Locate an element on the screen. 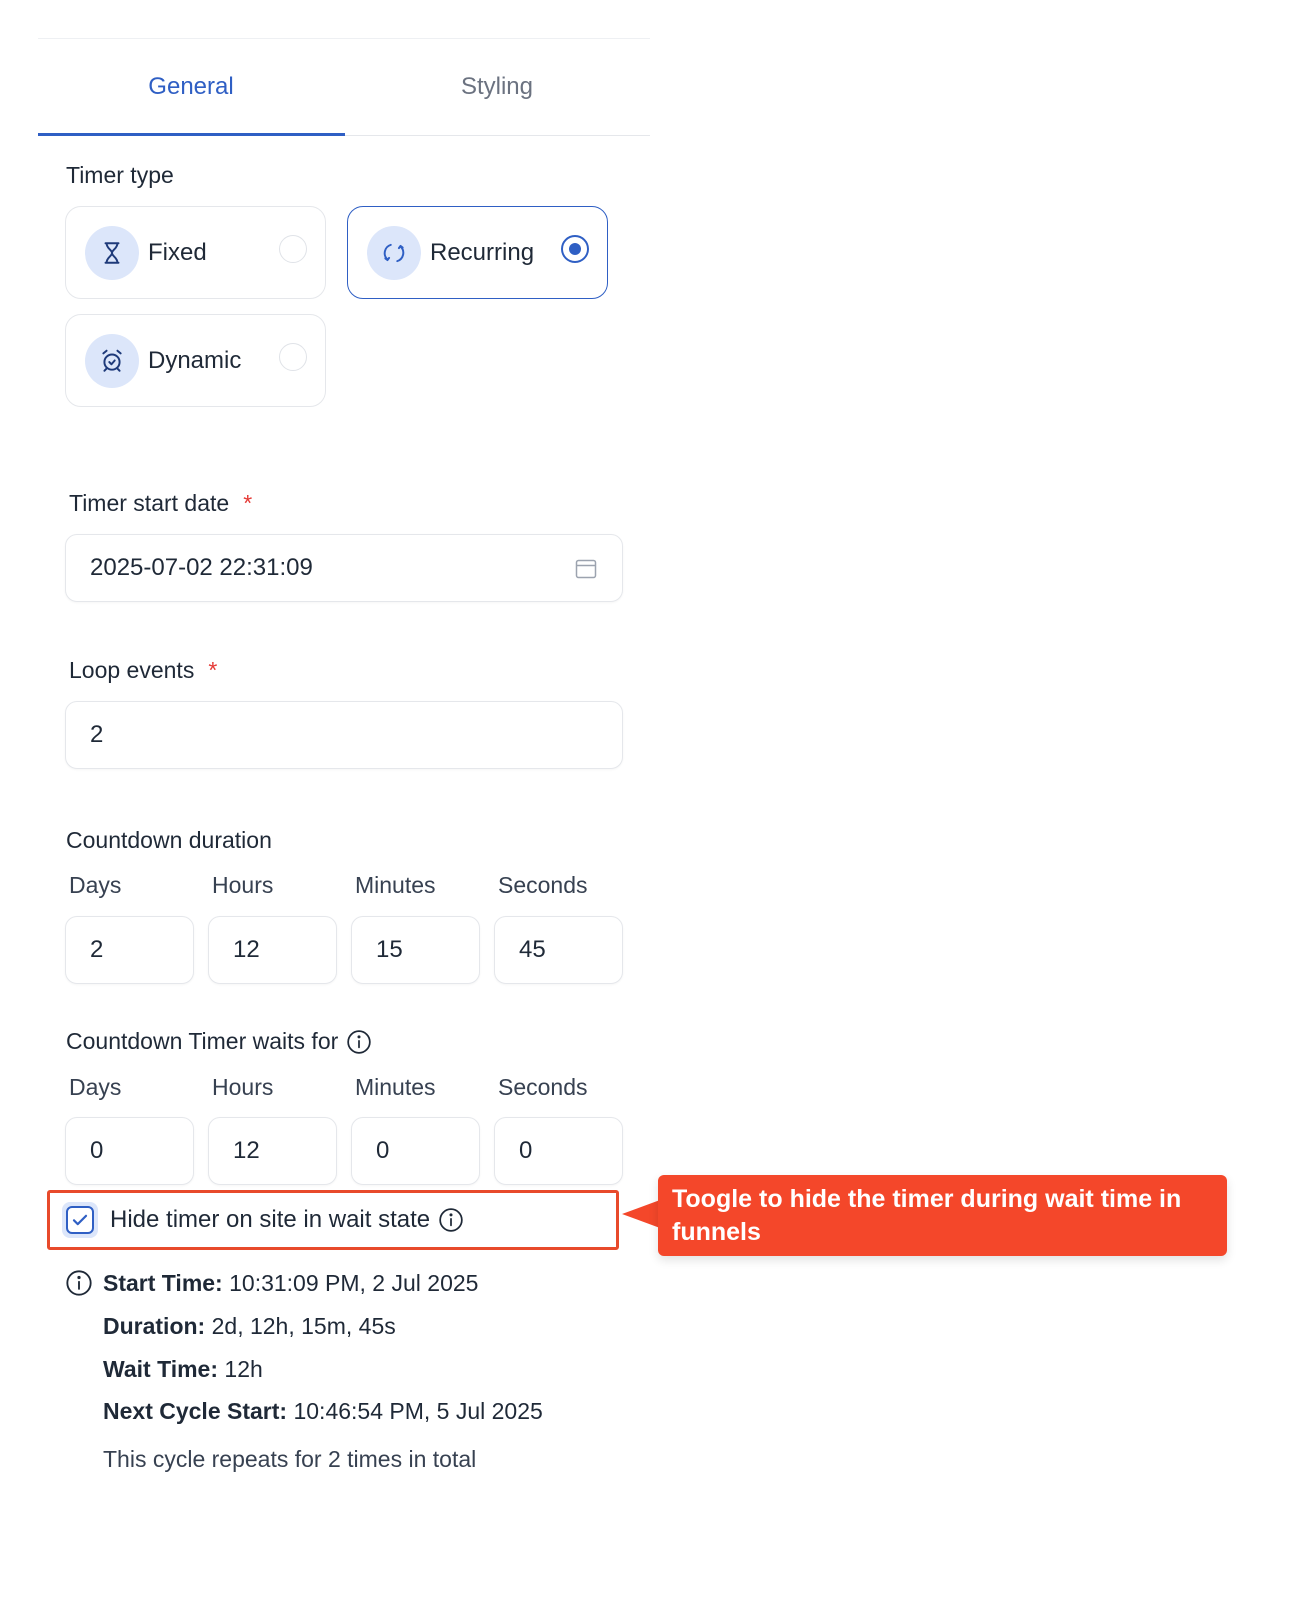 This screenshot has width=1291, height=1600. settings-panel: General Styling is located at coordinates (344, 87).